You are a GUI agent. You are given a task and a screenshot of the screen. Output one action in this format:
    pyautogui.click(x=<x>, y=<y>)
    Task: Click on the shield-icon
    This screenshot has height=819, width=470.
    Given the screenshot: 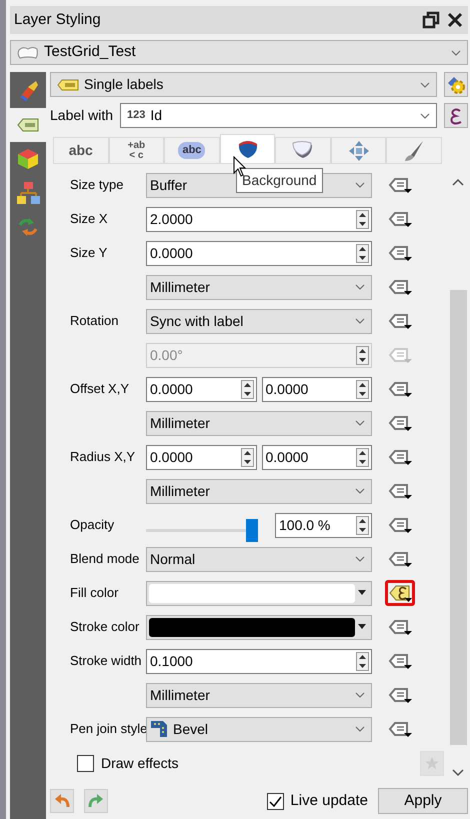 What is the action you would take?
    pyautogui.click(x=247, y=149)
    